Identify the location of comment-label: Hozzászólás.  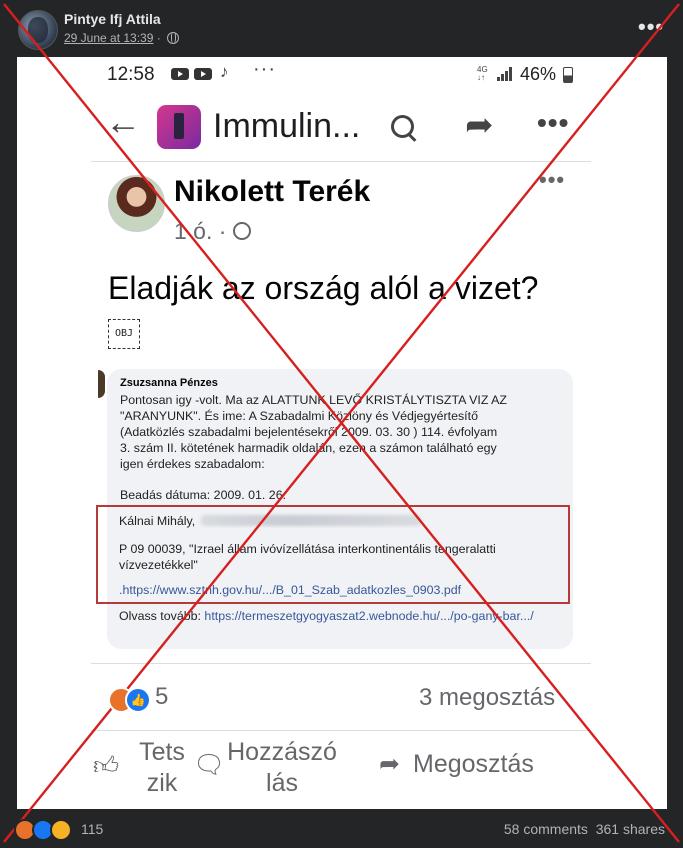
(282, 767).